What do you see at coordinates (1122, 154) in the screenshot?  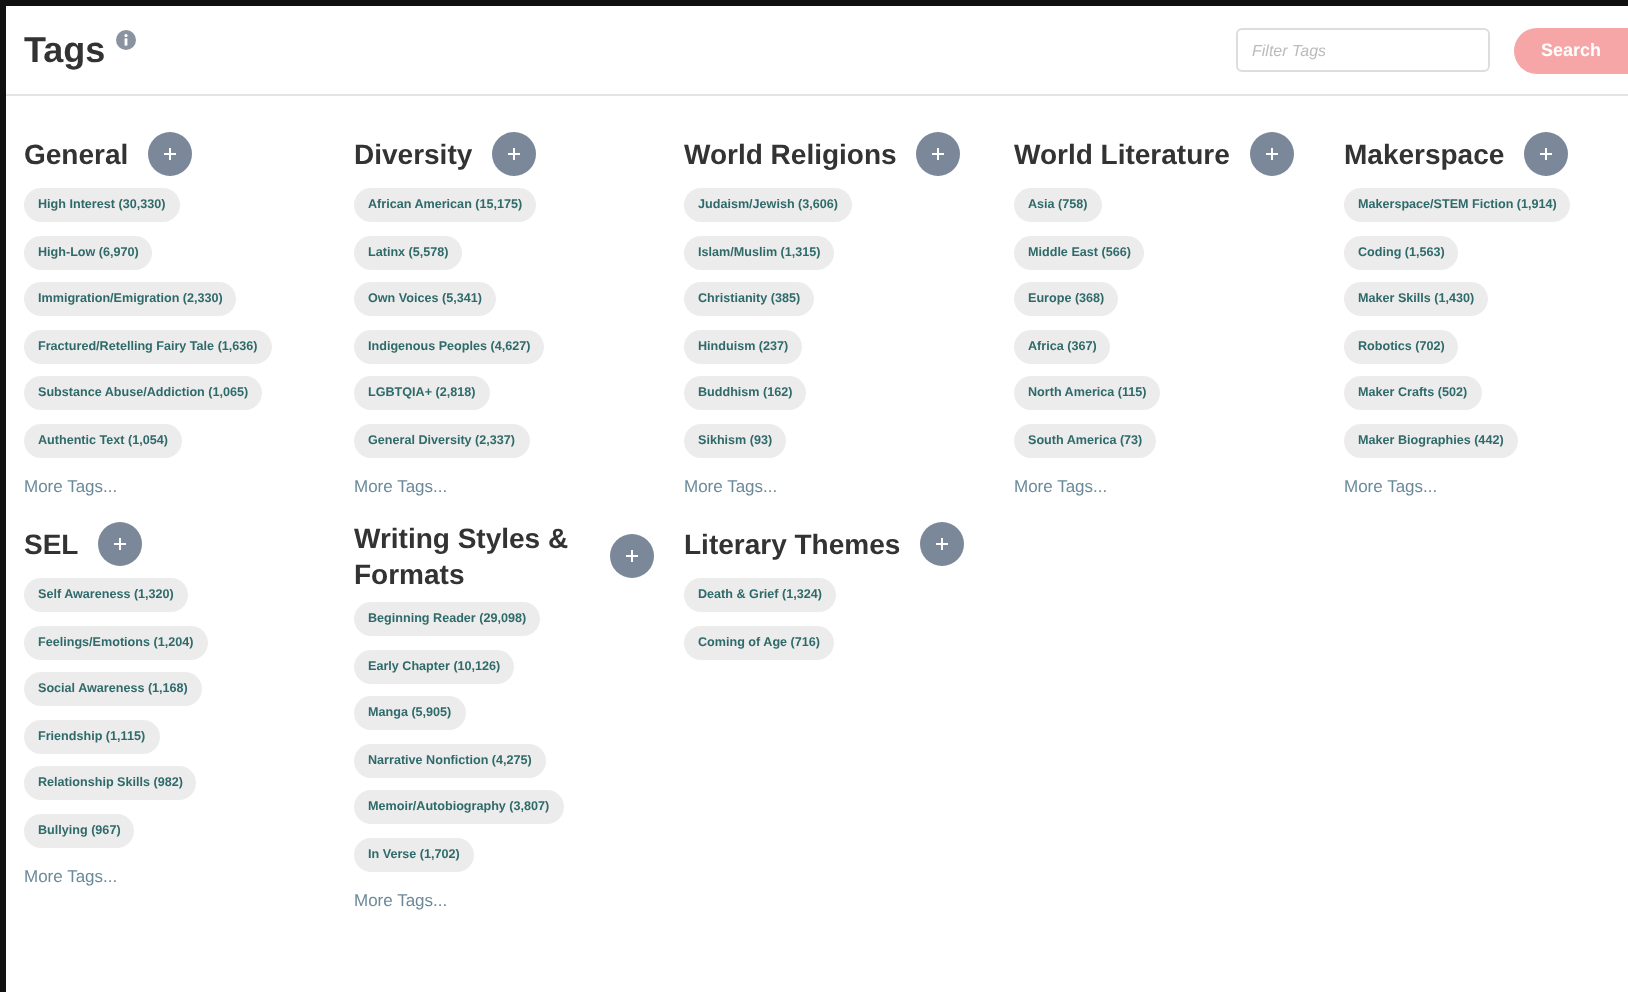 I see `category-title: World Literature` at bounding box center [1122, 154].